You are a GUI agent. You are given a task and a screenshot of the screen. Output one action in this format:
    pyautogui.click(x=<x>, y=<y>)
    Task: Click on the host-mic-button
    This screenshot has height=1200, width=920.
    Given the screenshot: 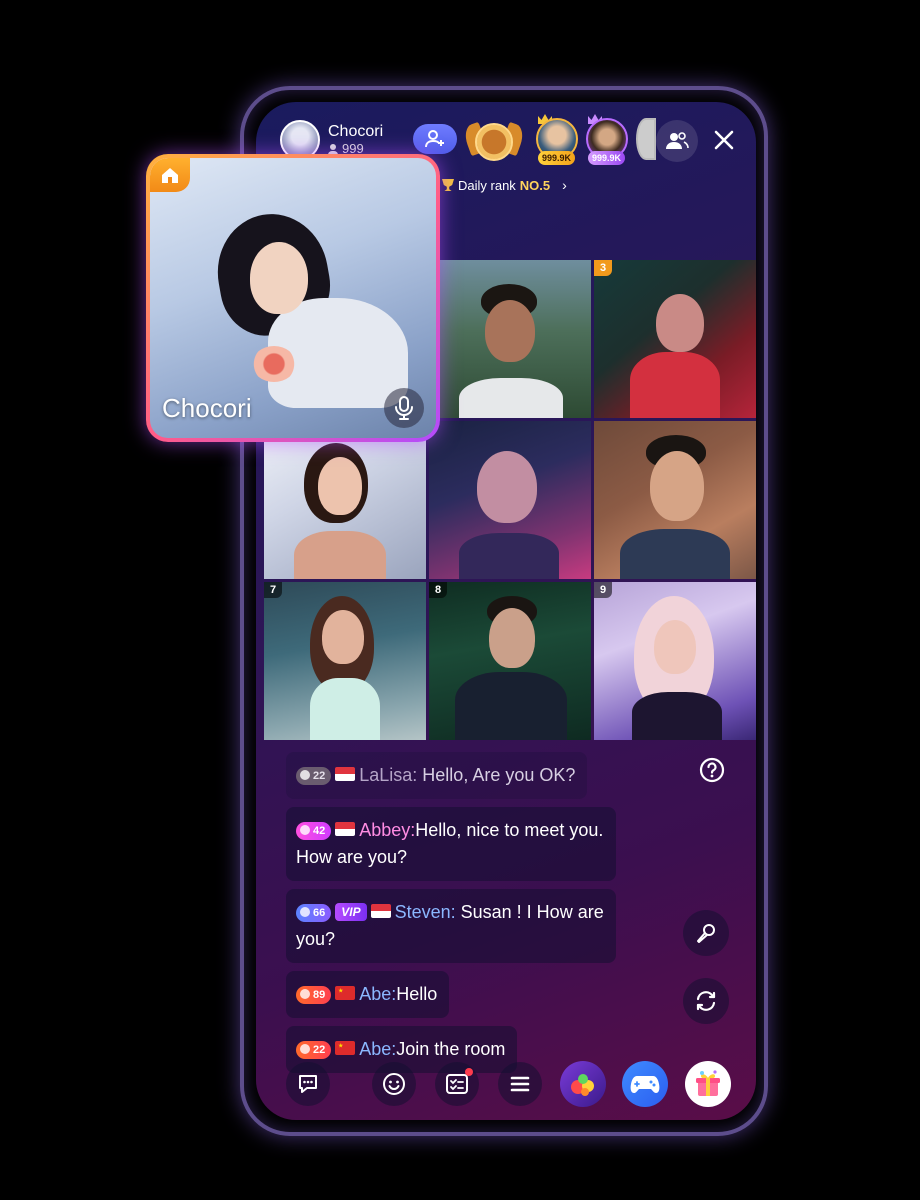 What is the action you would take?
    pyautogui.click(x=404, y=408)
    